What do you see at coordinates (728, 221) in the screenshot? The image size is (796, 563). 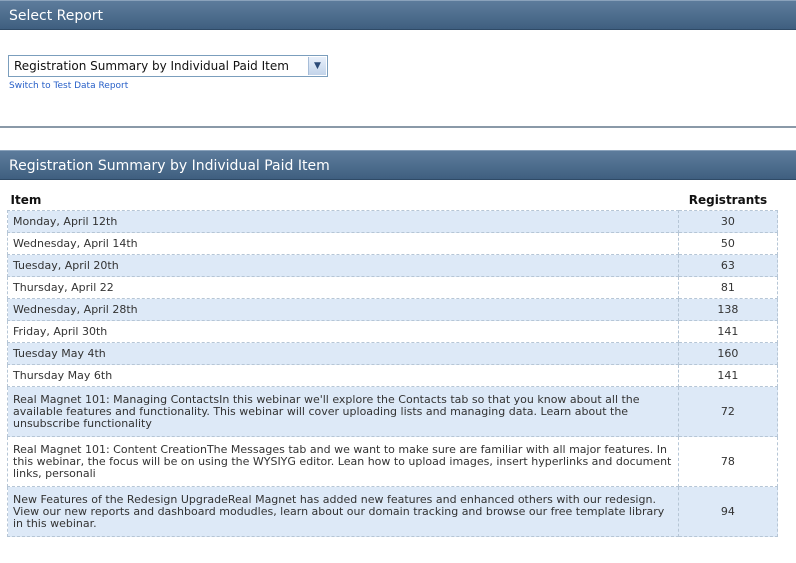 I see `registrants-cell: 30` at bounding box center [728, 221].